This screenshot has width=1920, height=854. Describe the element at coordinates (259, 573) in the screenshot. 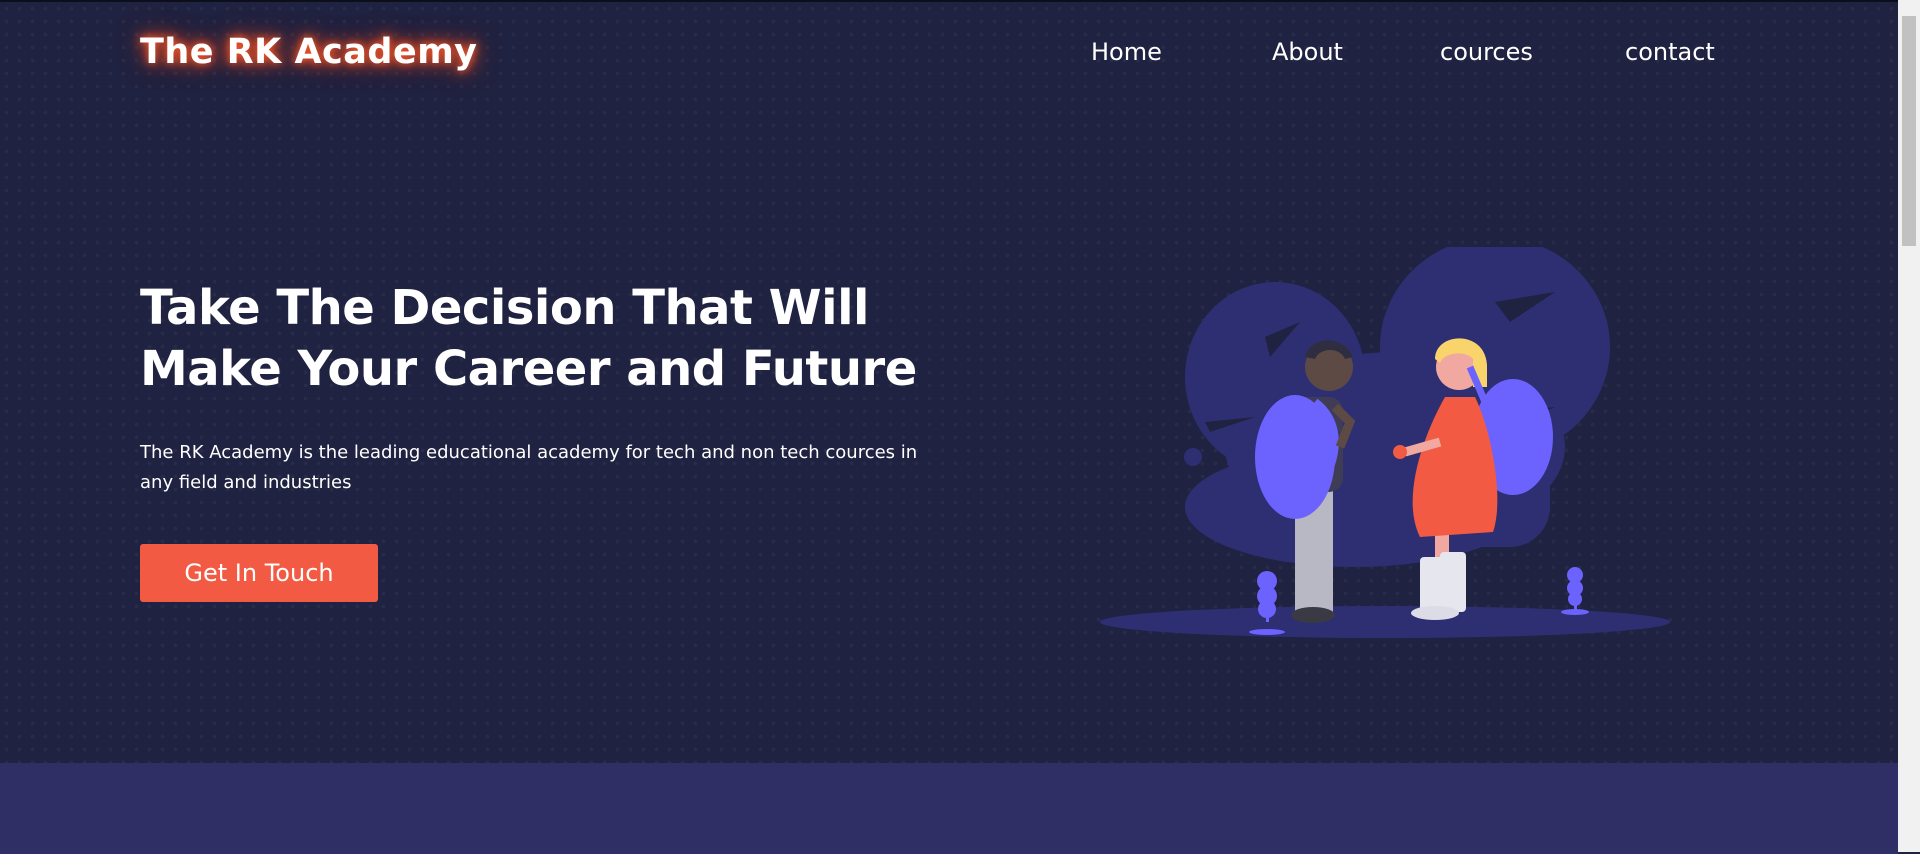

I see `get-in-touch-button: Get In Touch` at that location.